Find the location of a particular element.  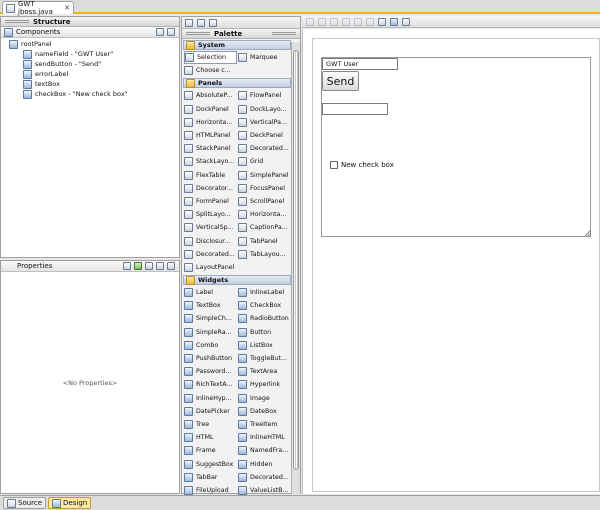

palette-item-inlinehtml: InlineHTML is located at coordinates (264, 437).